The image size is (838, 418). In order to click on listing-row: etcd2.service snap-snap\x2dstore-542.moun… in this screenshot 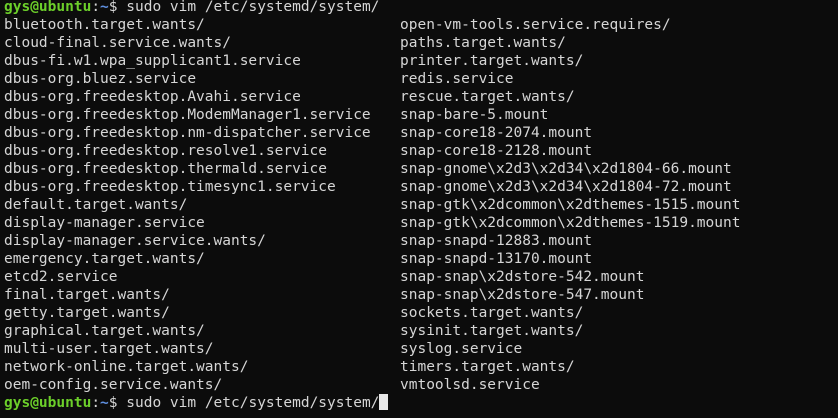, I will do `click(419, 277)`.